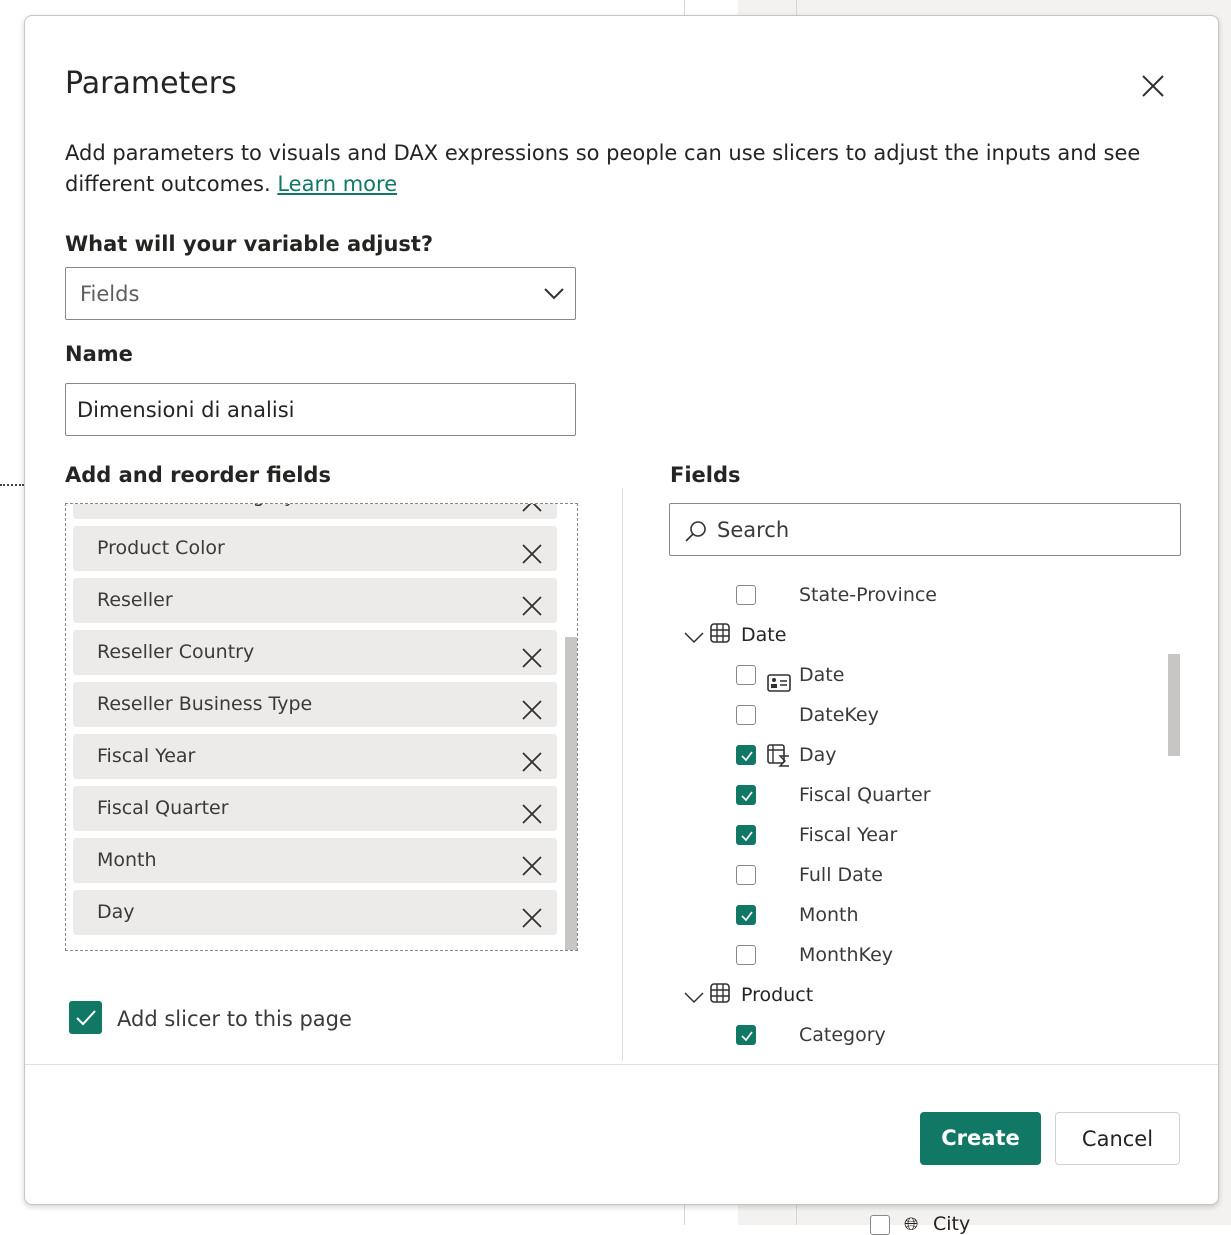  I want to click on field-name: Month, so click(127, 860).